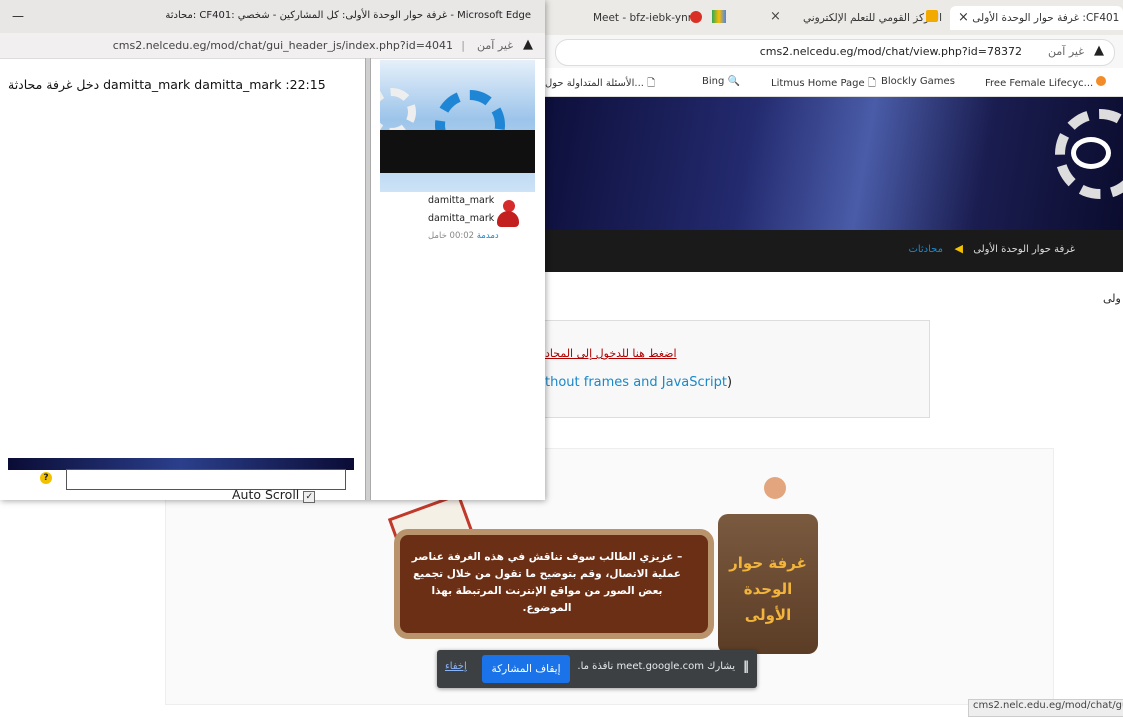 This screenshot has width=1123, height=717. Describe the element at coordinates (932, 16) in the screenshot. I see `nelc-favicon-icon` at that location.